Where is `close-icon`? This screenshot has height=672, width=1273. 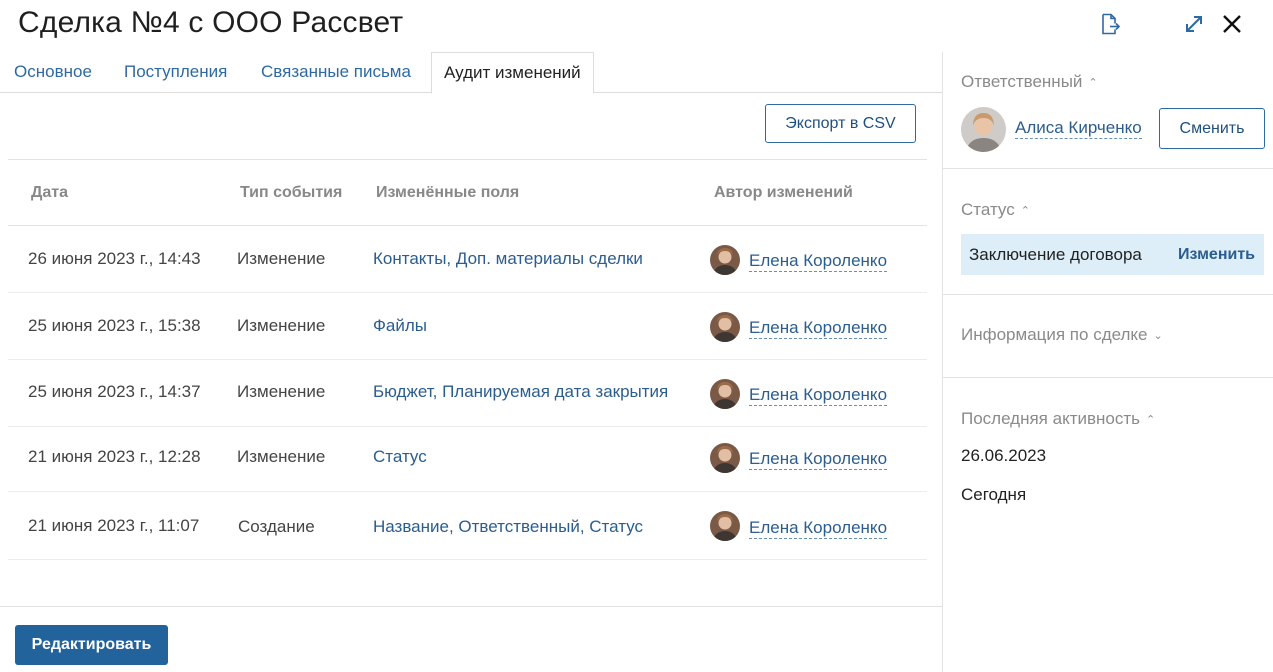
close-icon is located at coordinates (1232, 24).